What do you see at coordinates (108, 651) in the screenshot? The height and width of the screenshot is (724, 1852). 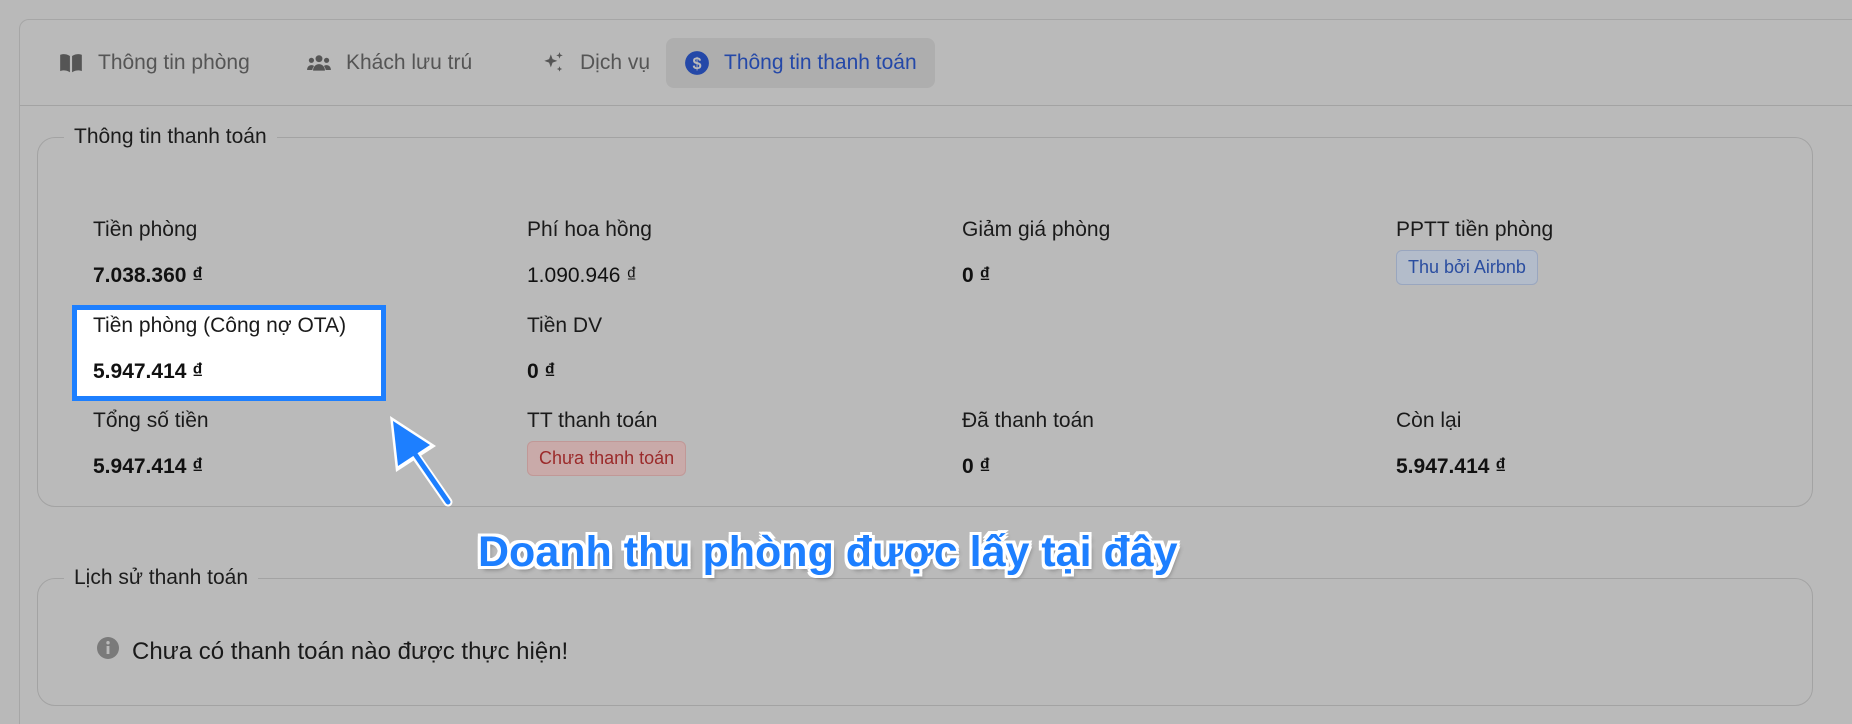 I see `info-icon` at bounding box center [108, 651].